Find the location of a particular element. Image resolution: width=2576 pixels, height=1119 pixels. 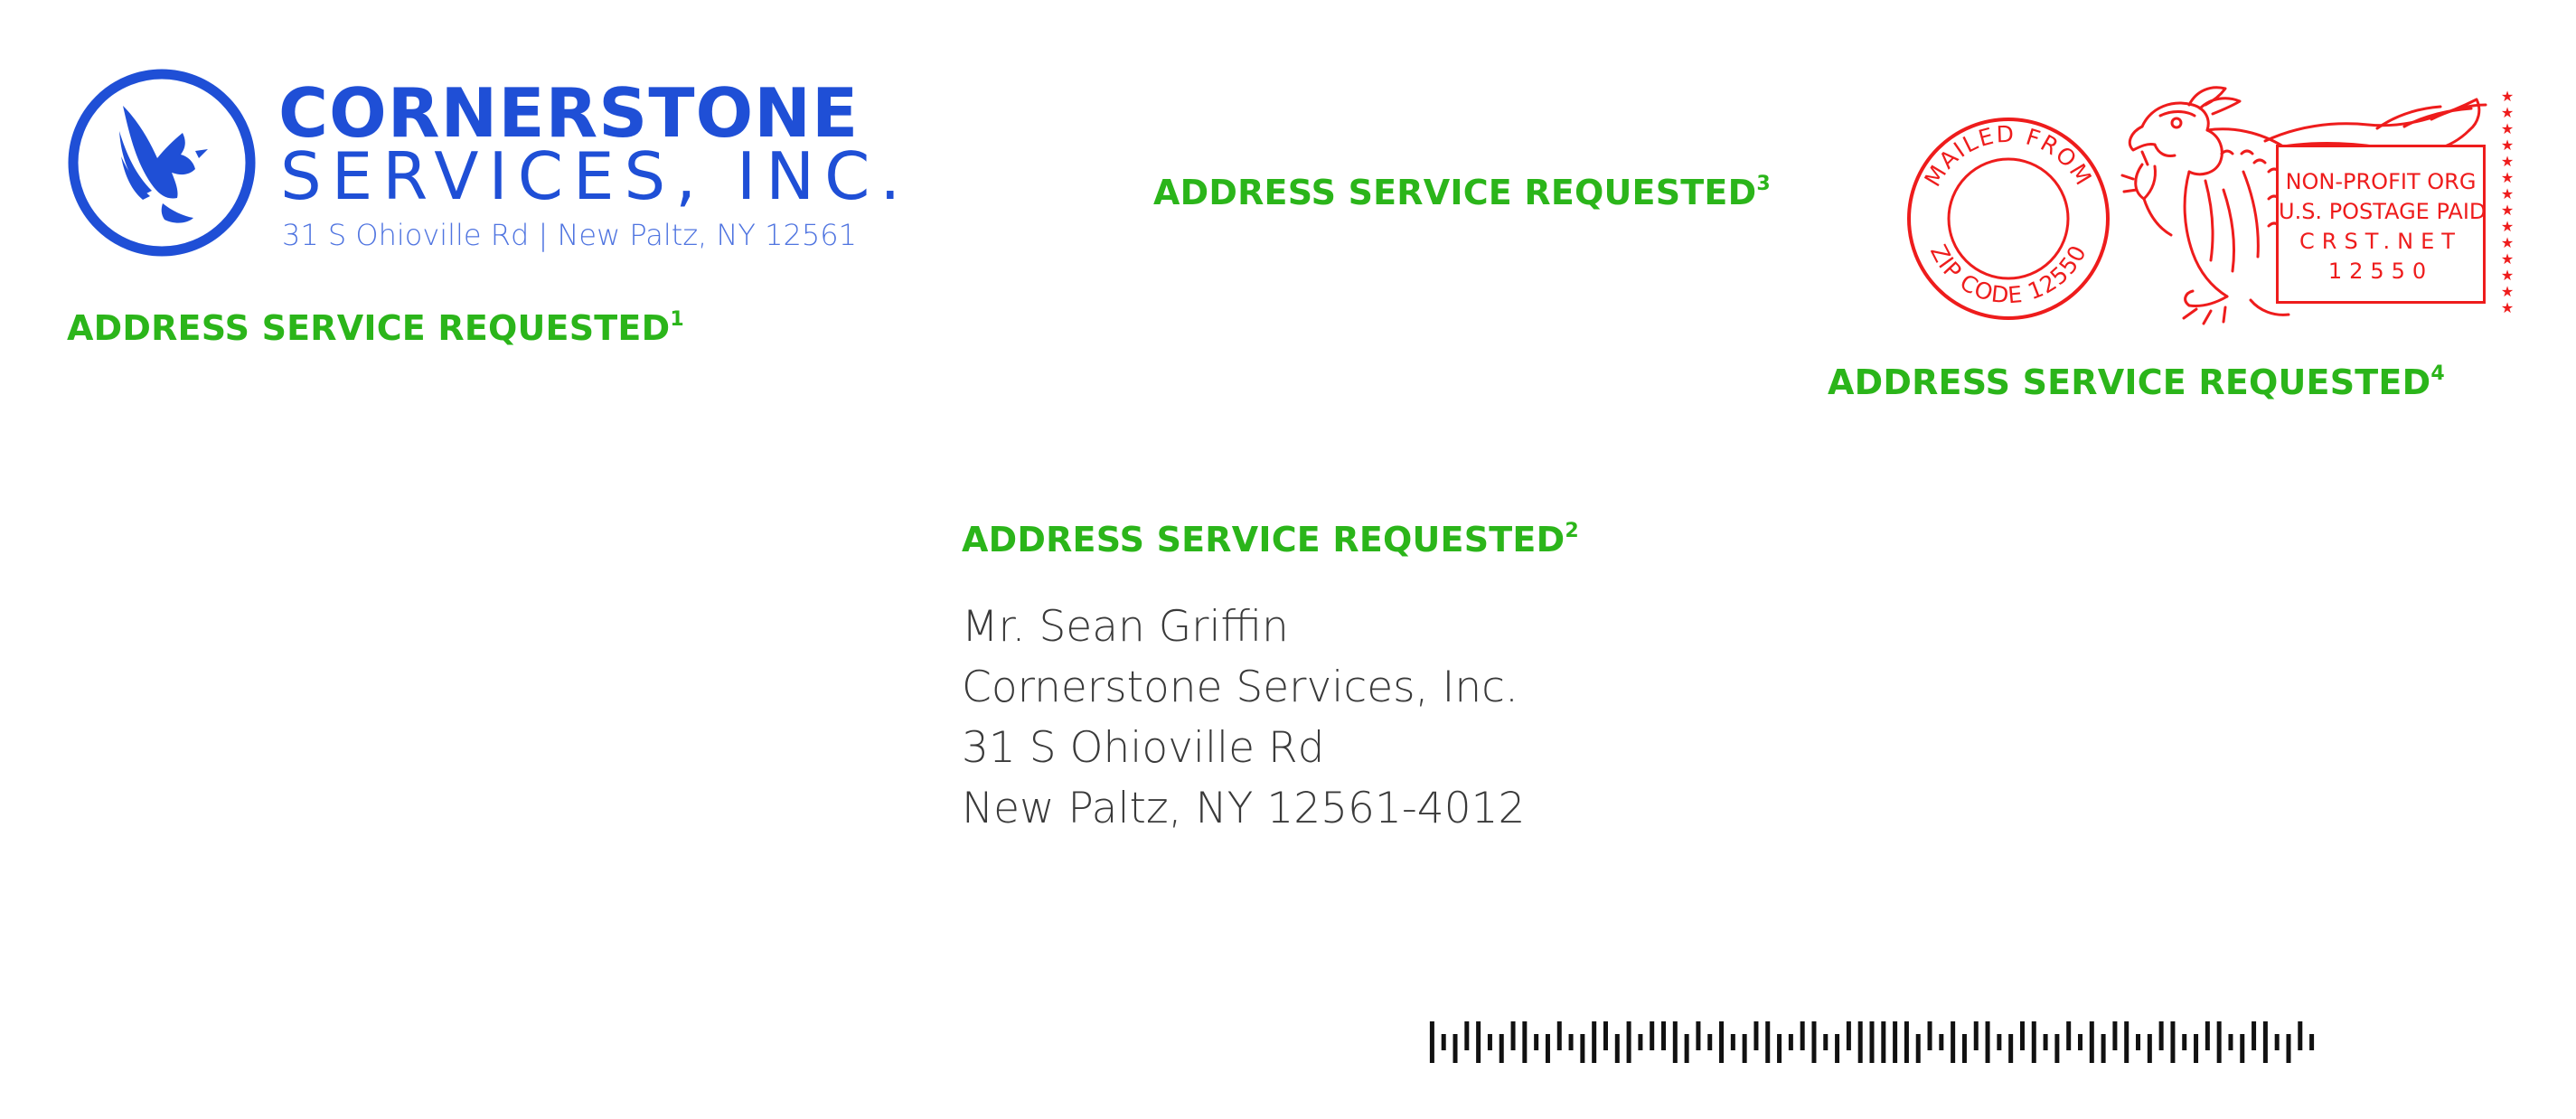

postmark-stamp: MAILED FROM ZIP CODE 12550 is located at coordinates (2008, 219).